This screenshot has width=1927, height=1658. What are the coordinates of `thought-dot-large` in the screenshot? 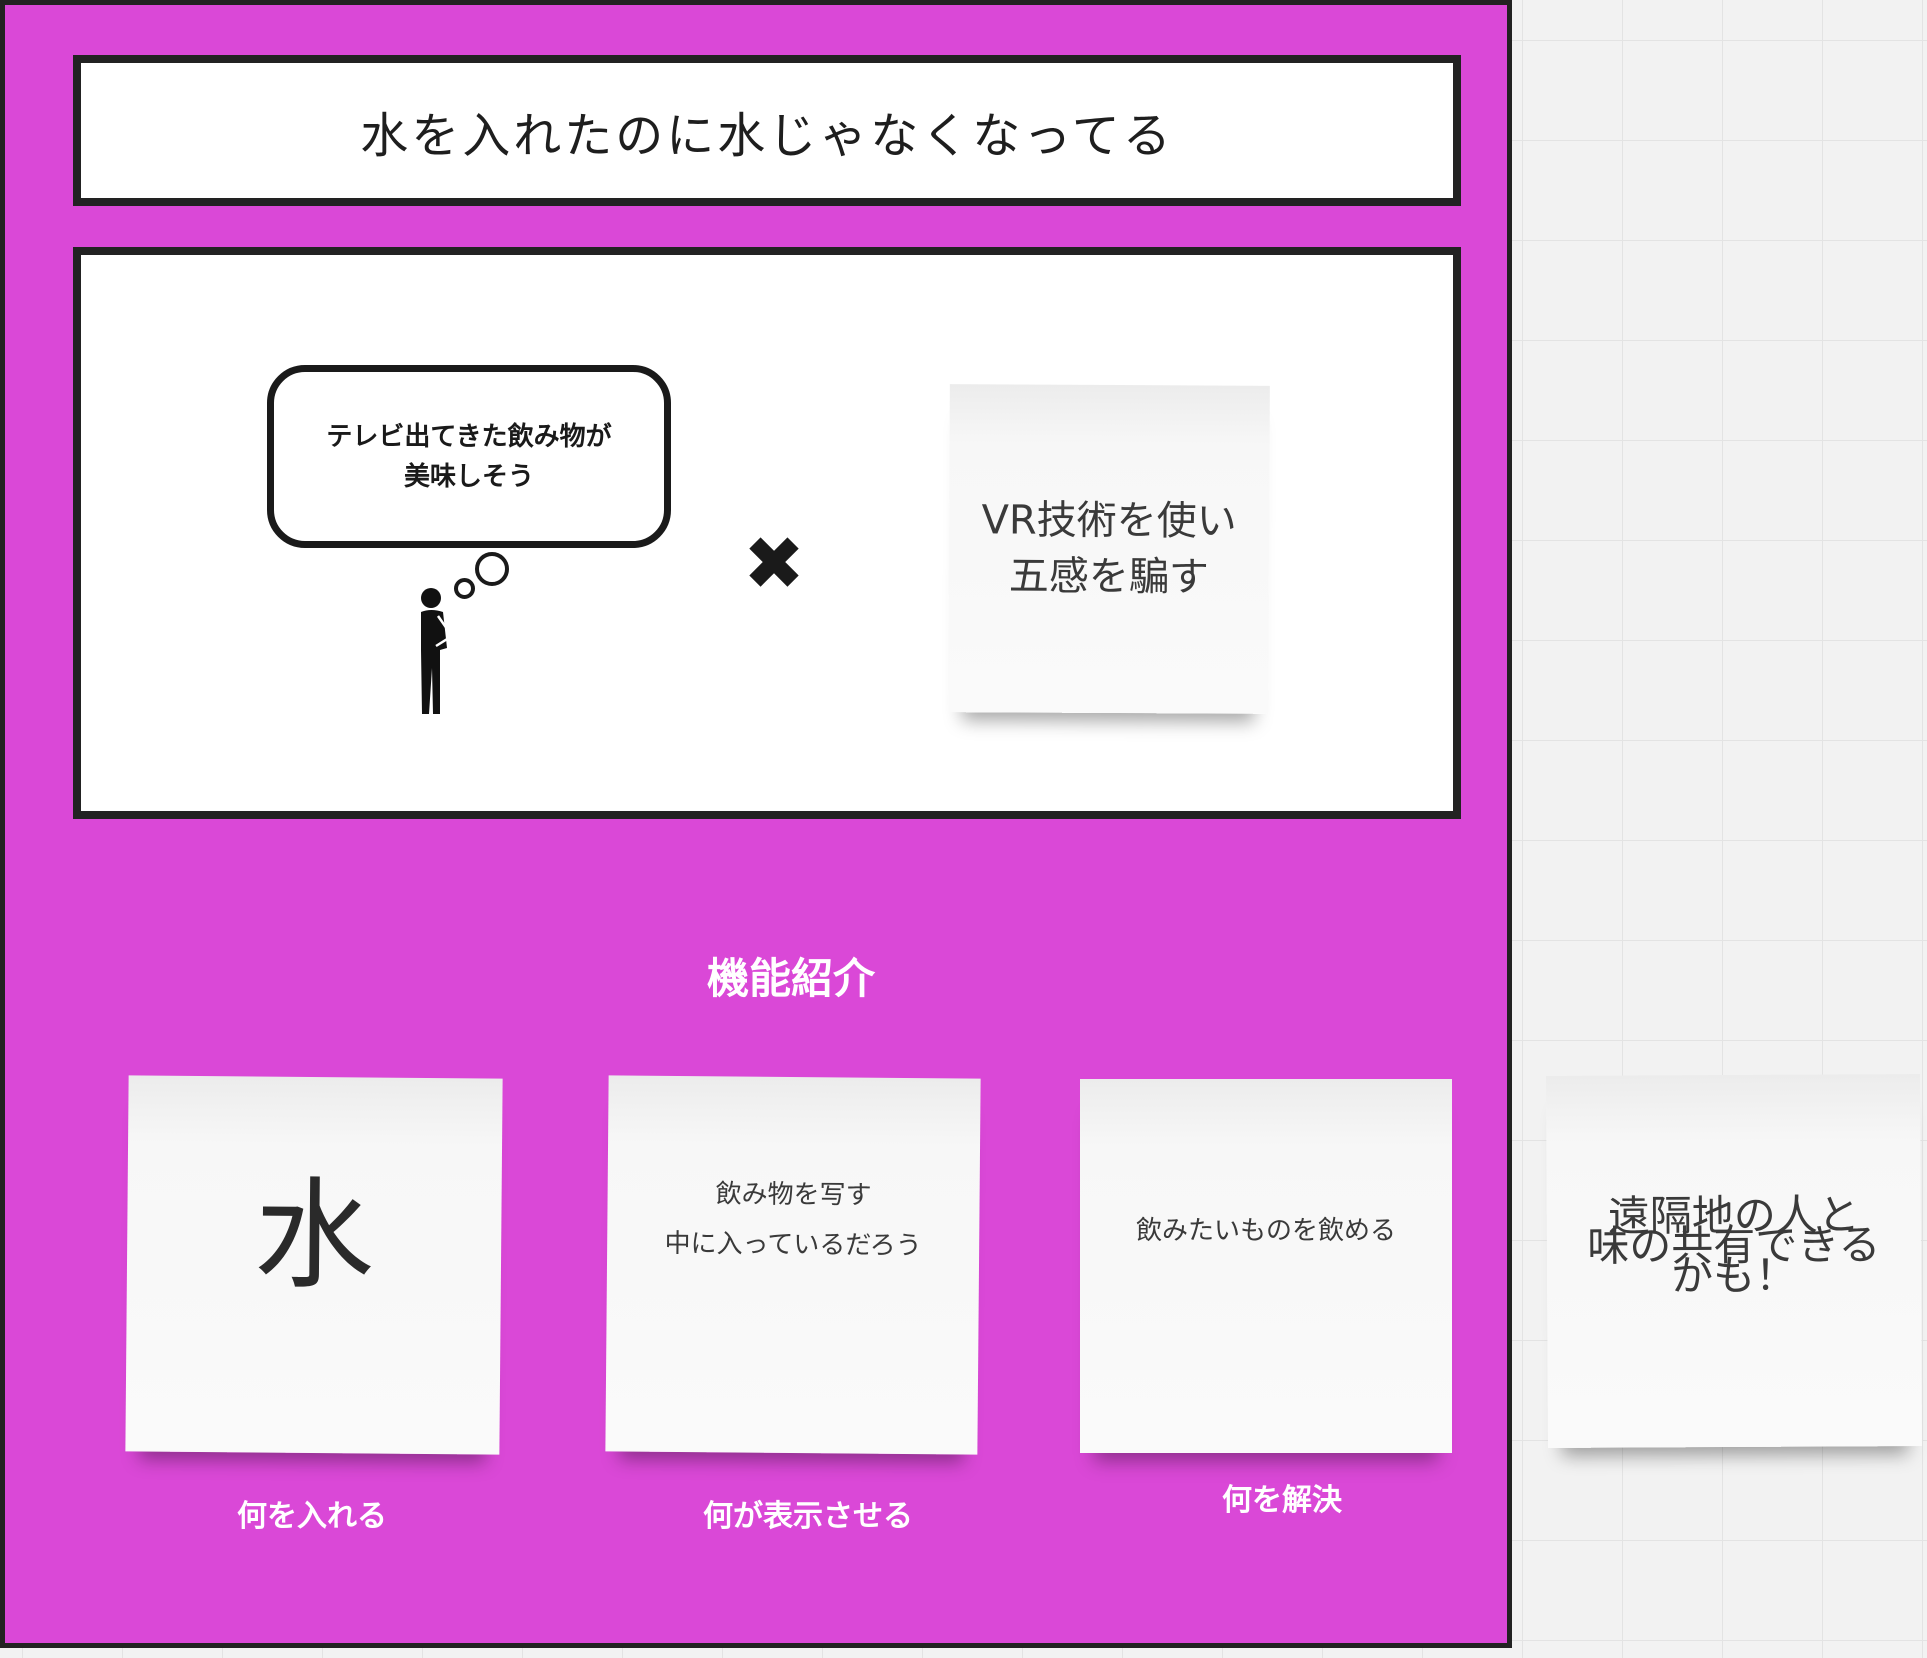 It's located at (492, 569).